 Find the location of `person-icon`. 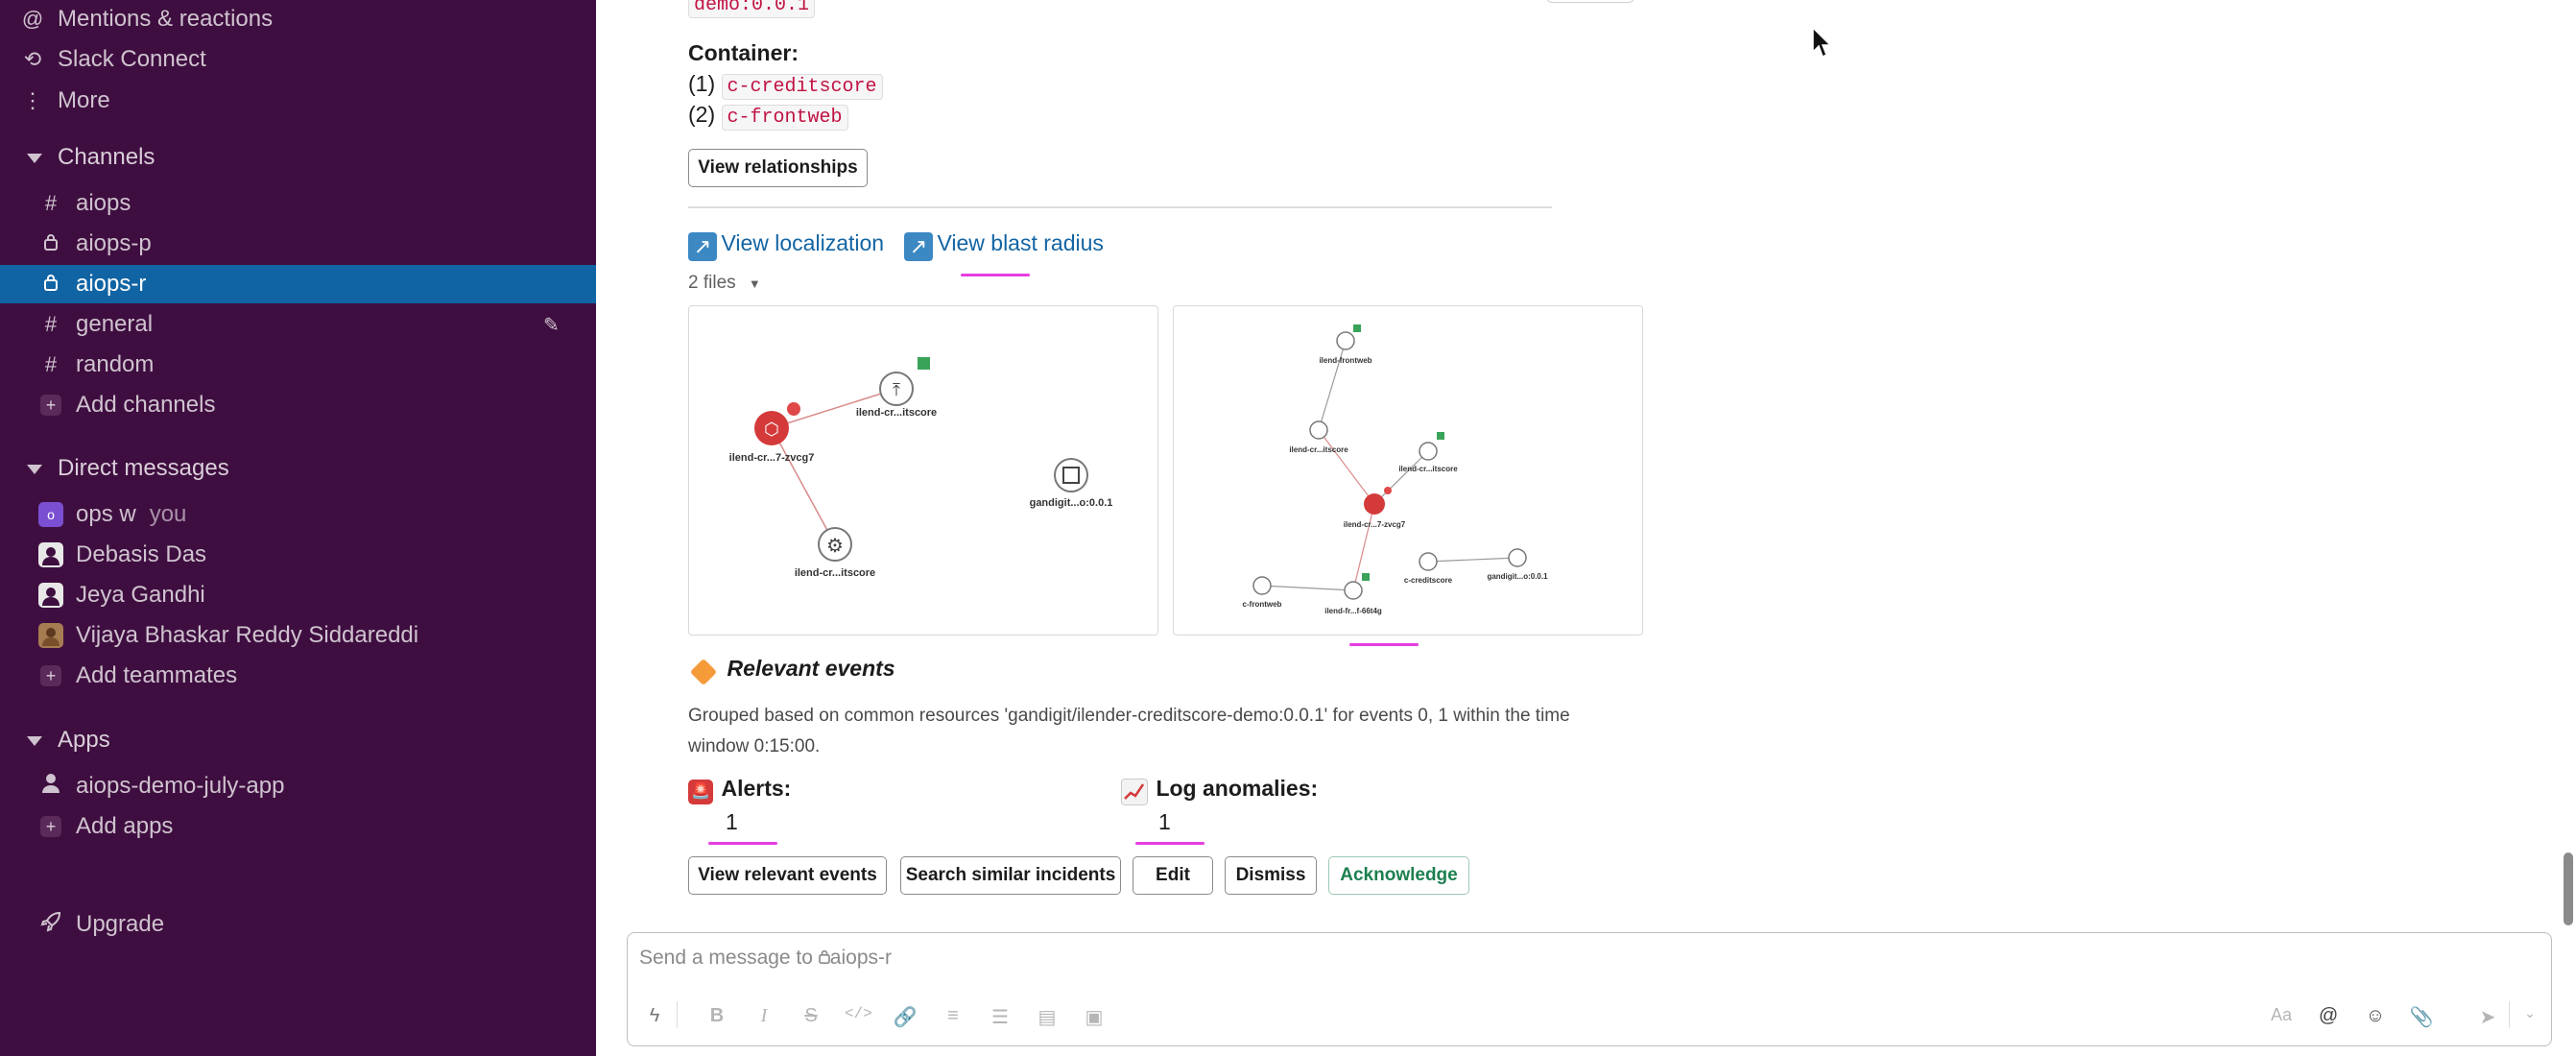

person-icon is located at coordinates (50, 786).